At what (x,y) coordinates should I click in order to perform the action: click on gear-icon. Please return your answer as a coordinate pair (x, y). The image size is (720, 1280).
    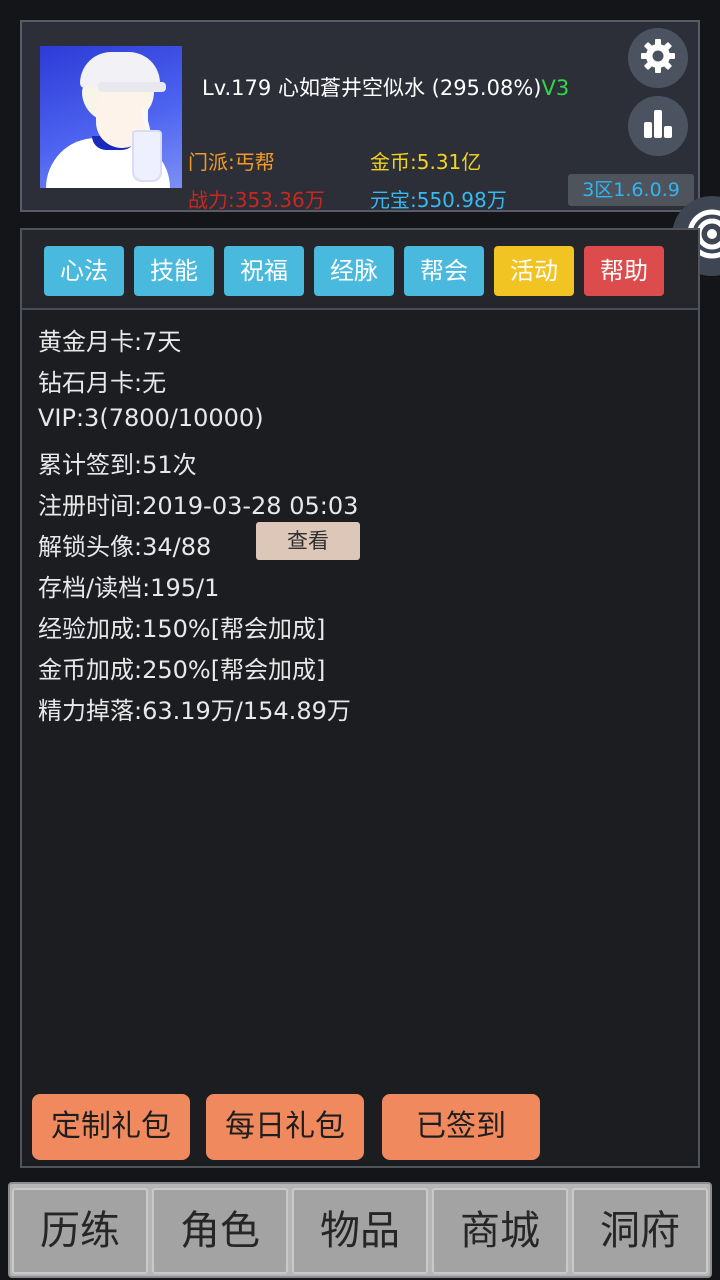
    Looking at the image, I should click on (658, 58).